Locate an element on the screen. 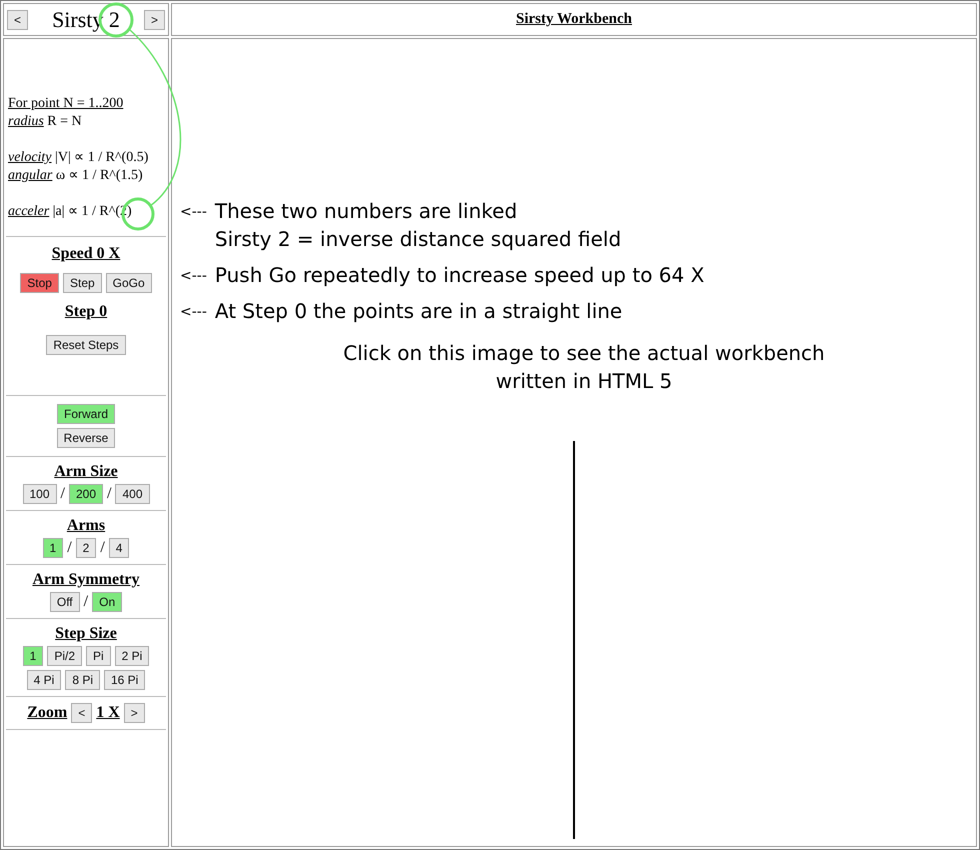 The image size is (980, 850). option-button: 4 is located at coordinates (119, 548).